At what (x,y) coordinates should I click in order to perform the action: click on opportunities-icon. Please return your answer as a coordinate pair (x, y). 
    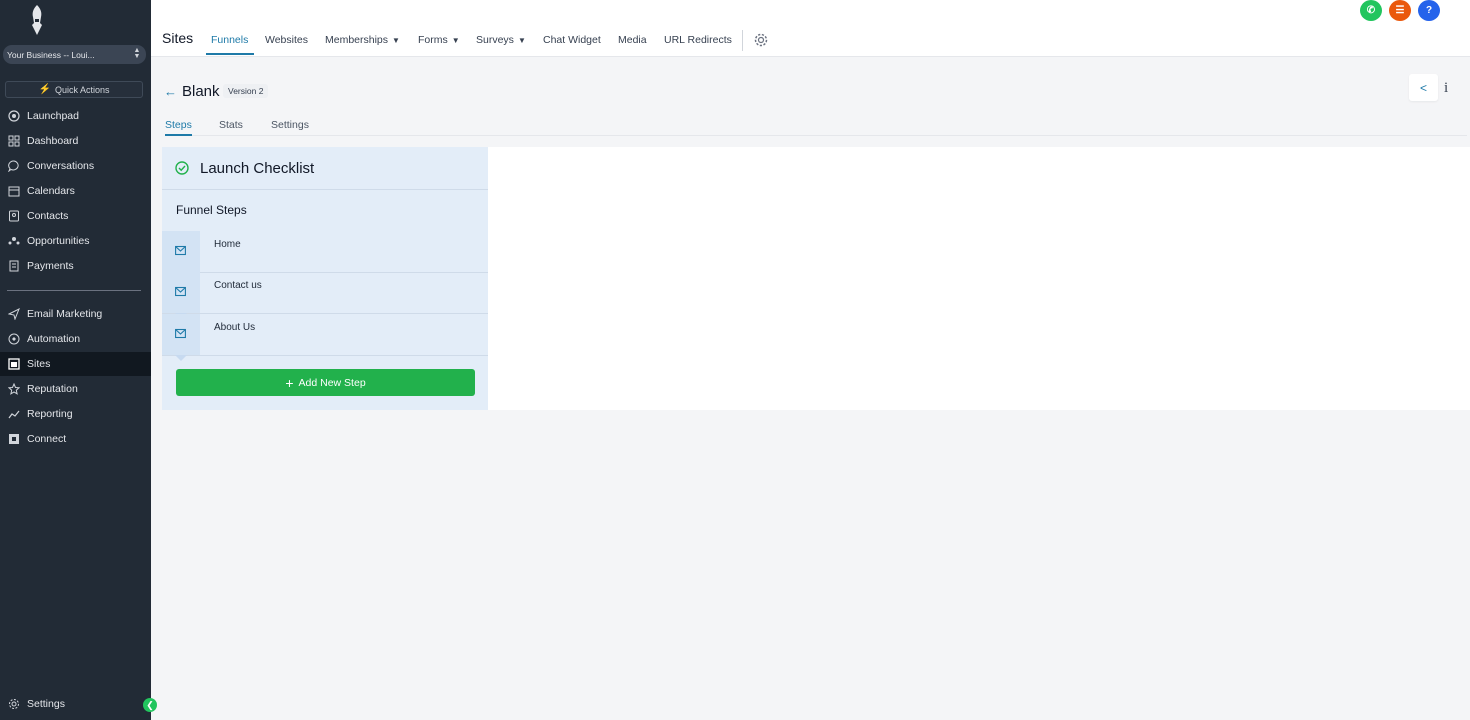
    Looking at the image, I should click on (14, 241).